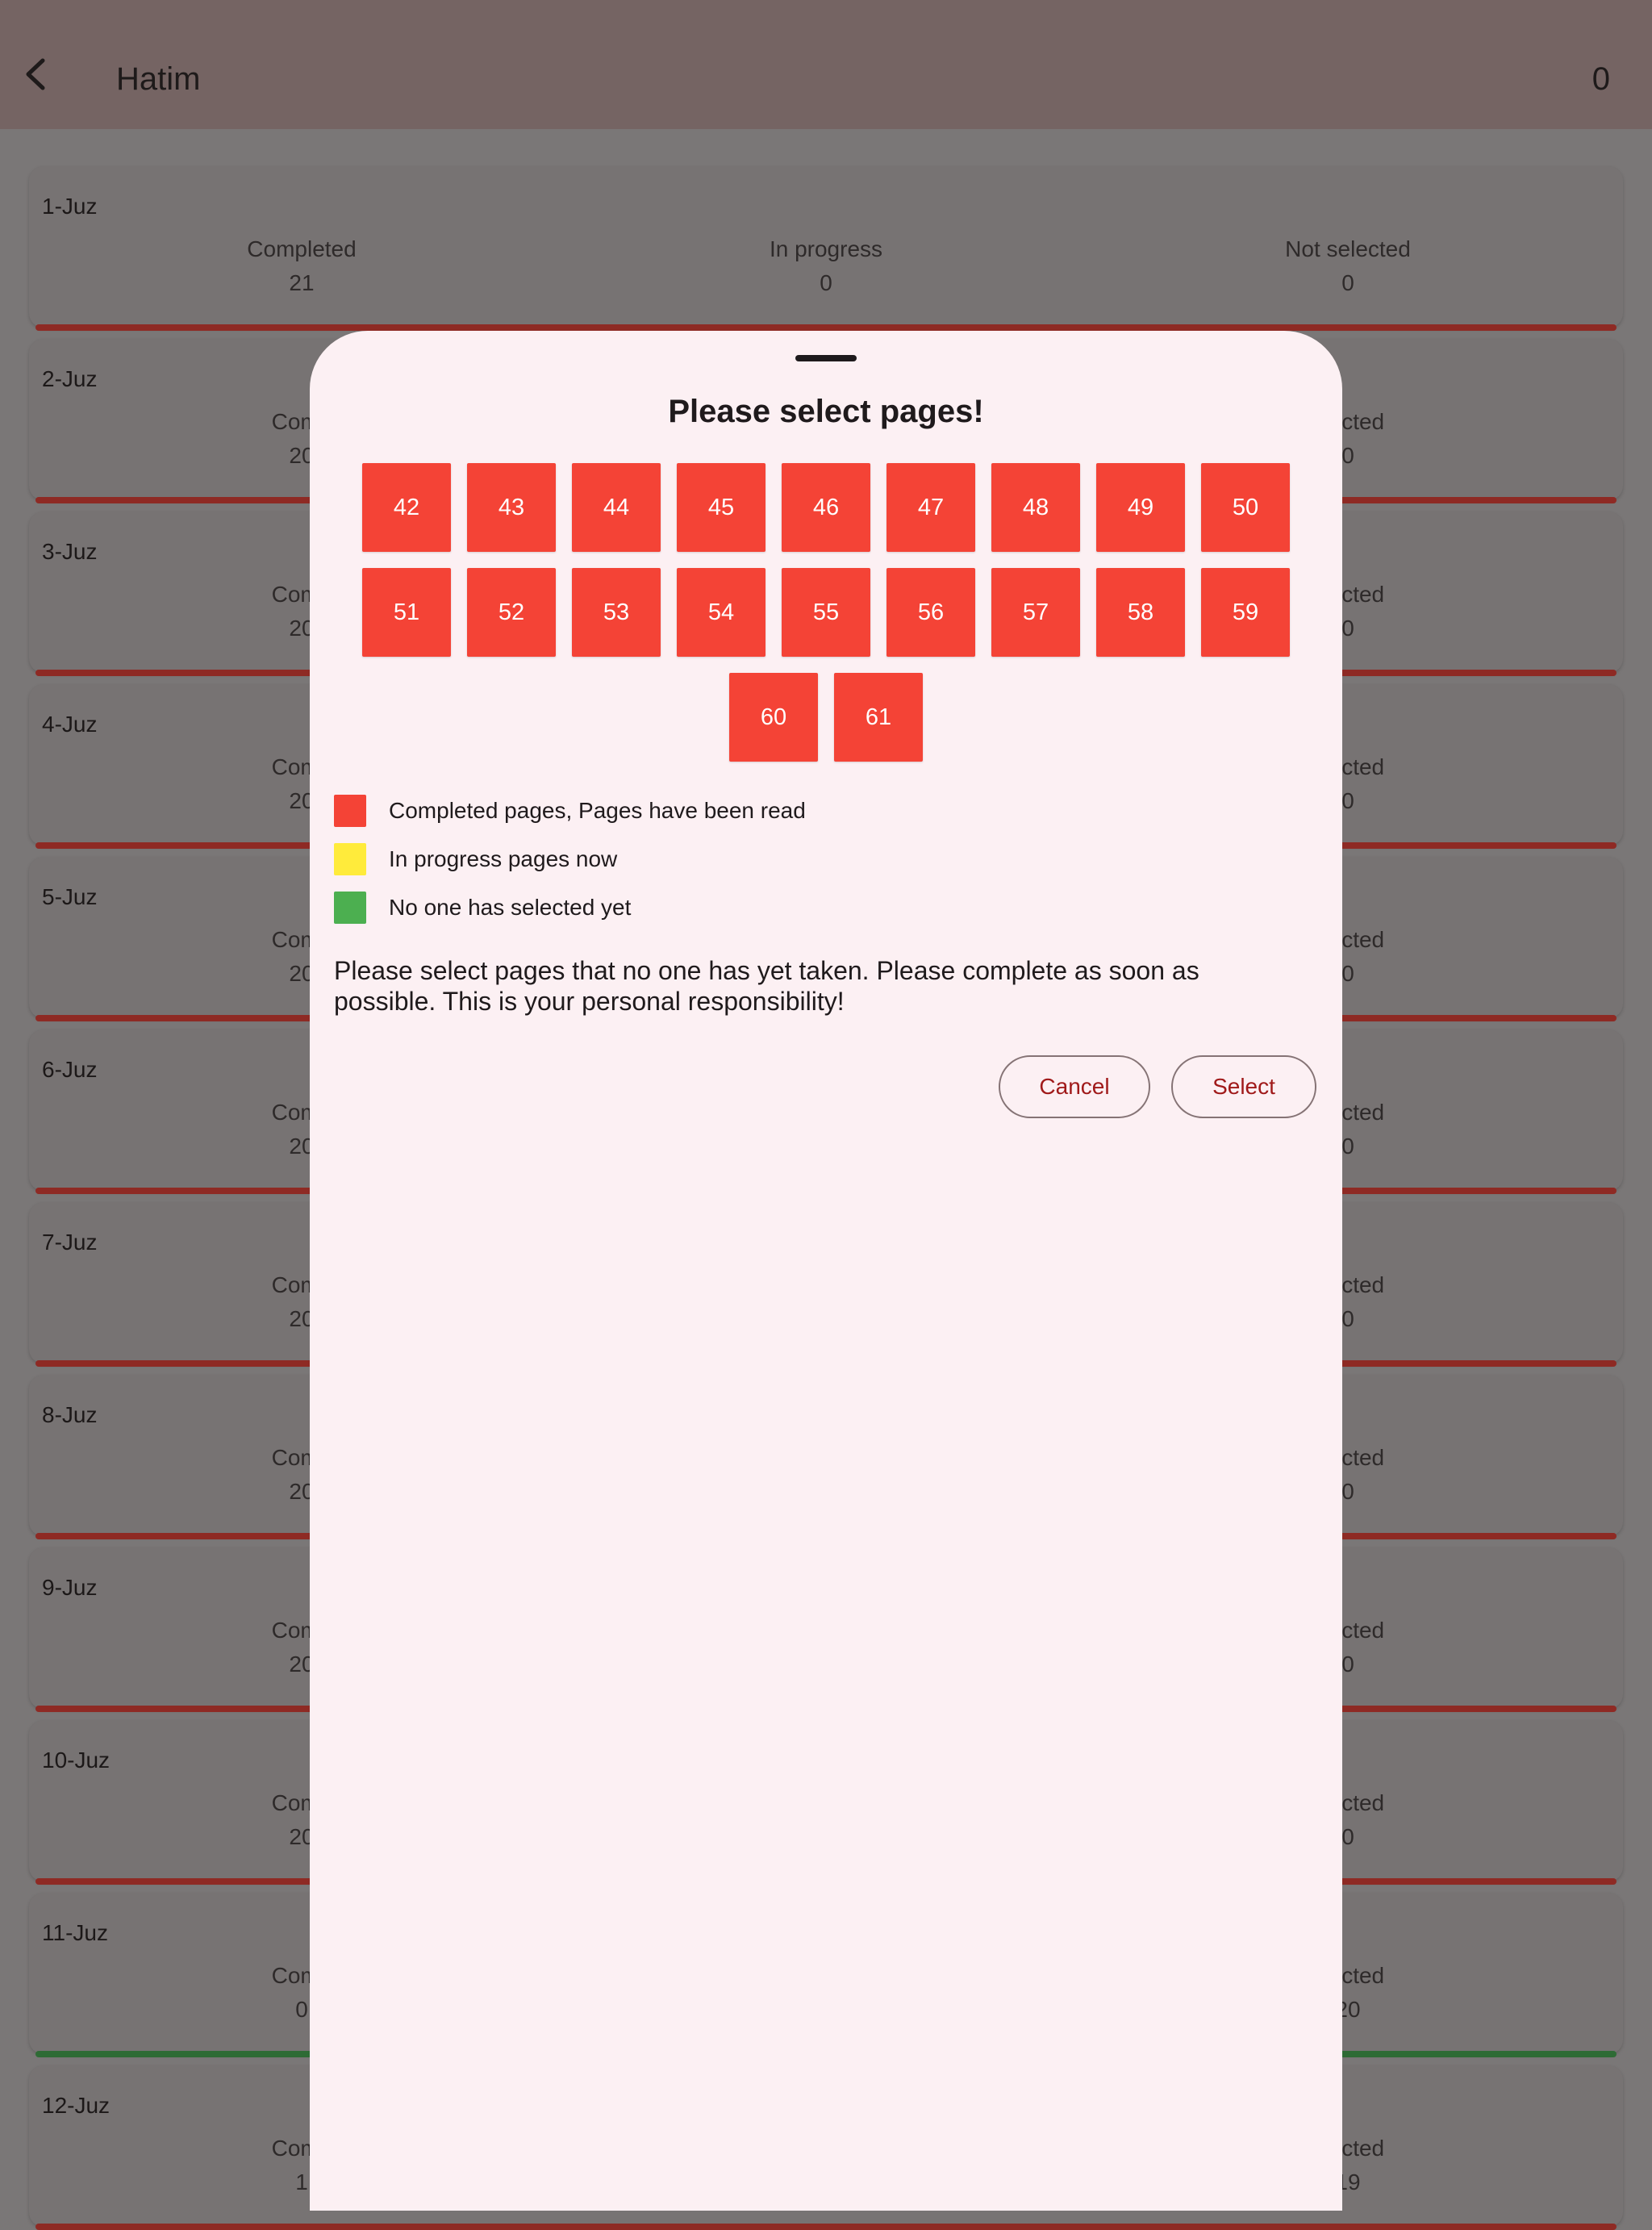  I want to click on in-progress-stat-label: In progress, so click(826, 248).